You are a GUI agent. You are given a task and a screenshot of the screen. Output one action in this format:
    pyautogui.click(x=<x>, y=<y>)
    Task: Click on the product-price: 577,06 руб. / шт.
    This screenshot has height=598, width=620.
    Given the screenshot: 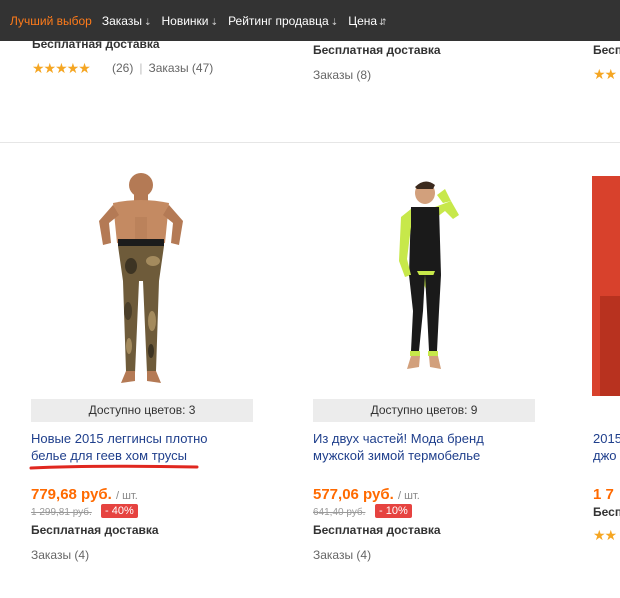 What is the action you would take?
    pyautogui.click(x=366, y=494)
    